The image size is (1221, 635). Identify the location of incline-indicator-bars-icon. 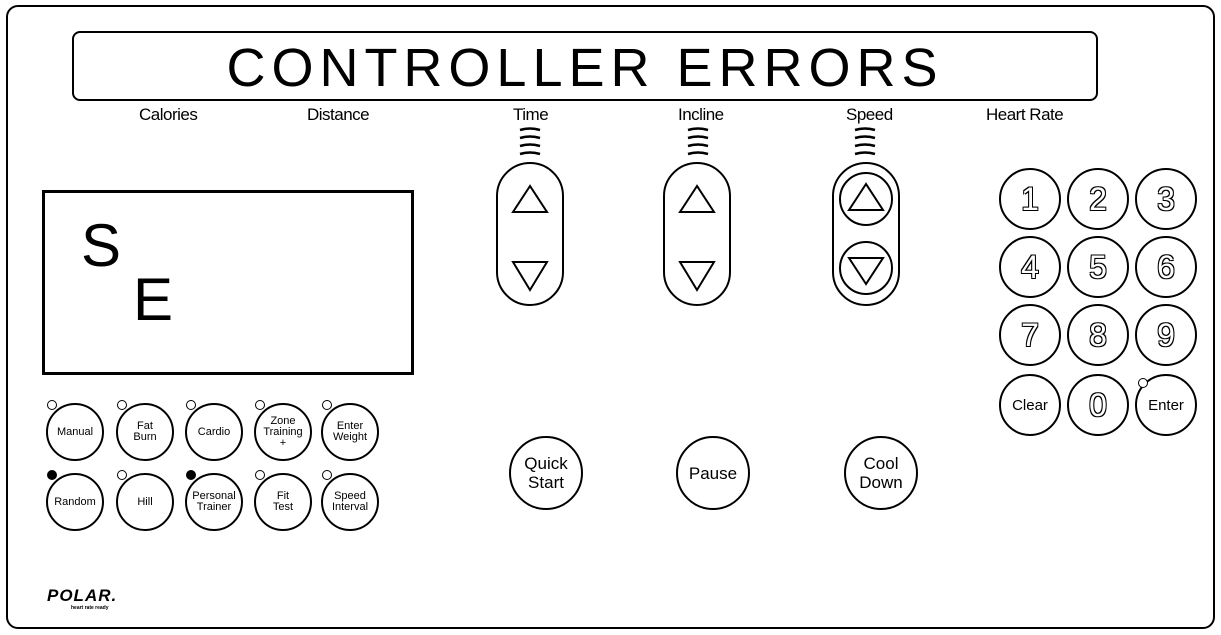
(698, 141).